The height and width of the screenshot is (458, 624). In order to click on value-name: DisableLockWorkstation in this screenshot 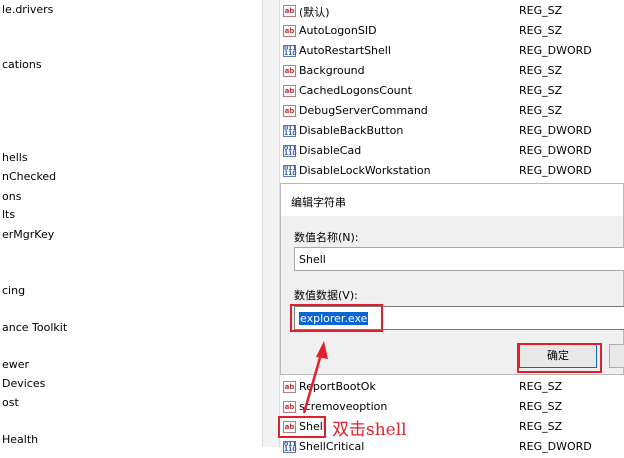, I will do `click(365, 170)`.